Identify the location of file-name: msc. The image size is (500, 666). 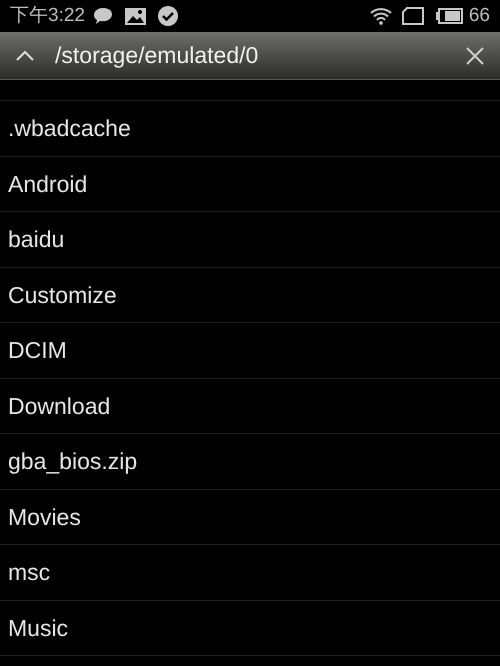
(29, 572).